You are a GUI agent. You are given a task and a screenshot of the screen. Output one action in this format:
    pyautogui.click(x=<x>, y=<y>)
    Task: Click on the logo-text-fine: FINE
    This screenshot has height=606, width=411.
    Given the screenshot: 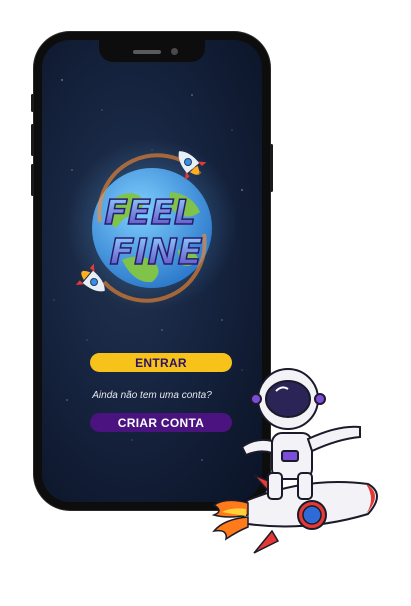 What is the action you would take?
    pyautogui.click(x=156, y=252)
    